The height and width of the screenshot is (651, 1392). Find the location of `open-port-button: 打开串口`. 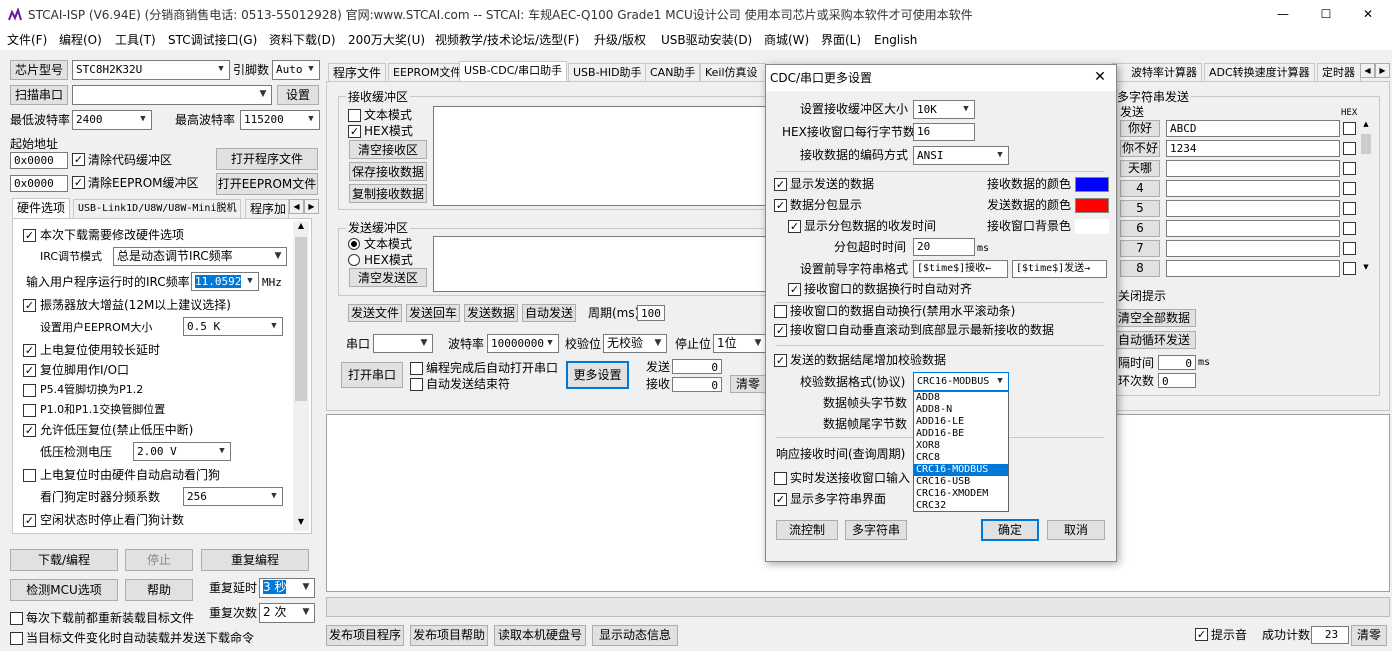

open-port-button: 打开串口 is located at coordinates (372, 375).